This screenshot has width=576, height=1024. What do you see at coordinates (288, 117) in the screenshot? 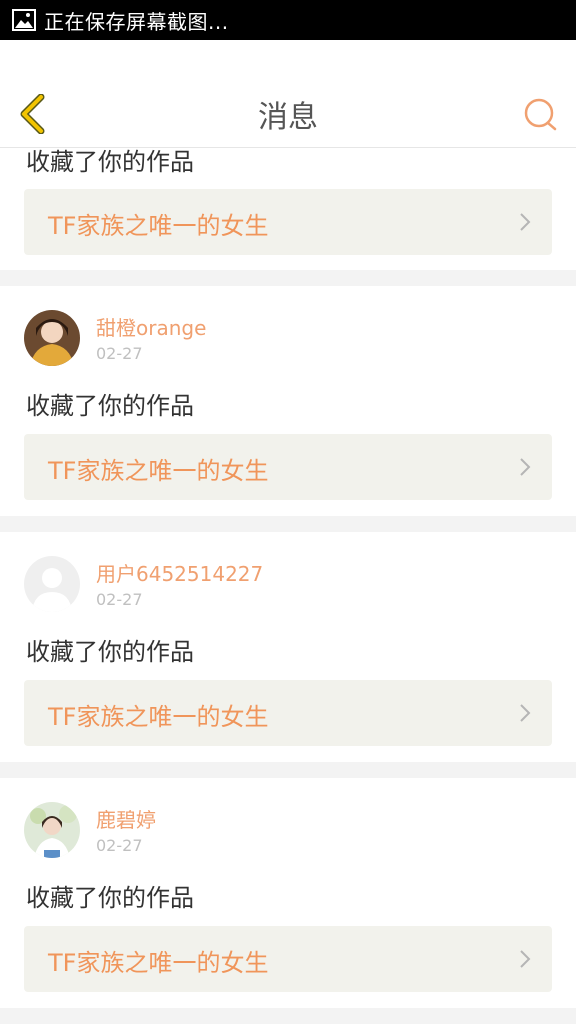
I see `page-title: 消息` at bounding box center [288, 117].